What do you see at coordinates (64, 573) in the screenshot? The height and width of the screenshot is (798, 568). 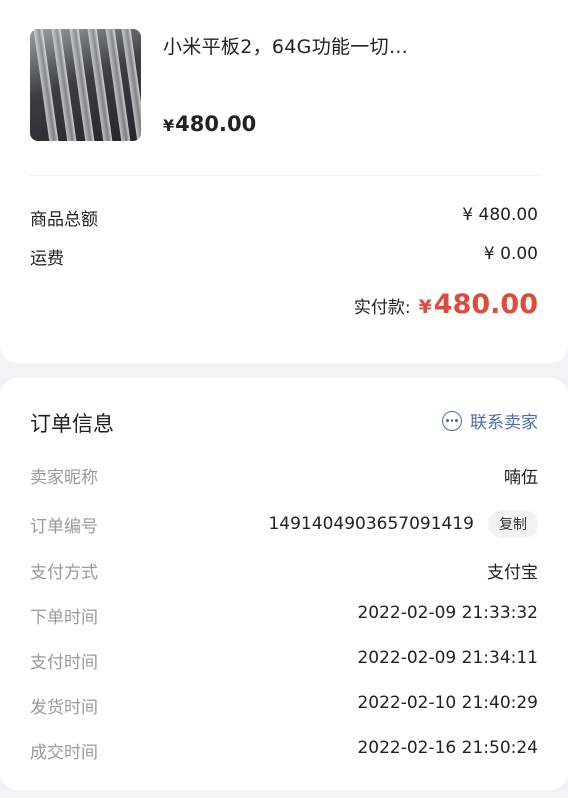 I see `payment-method-label: 支付方式` at bounding box center [64, 573].